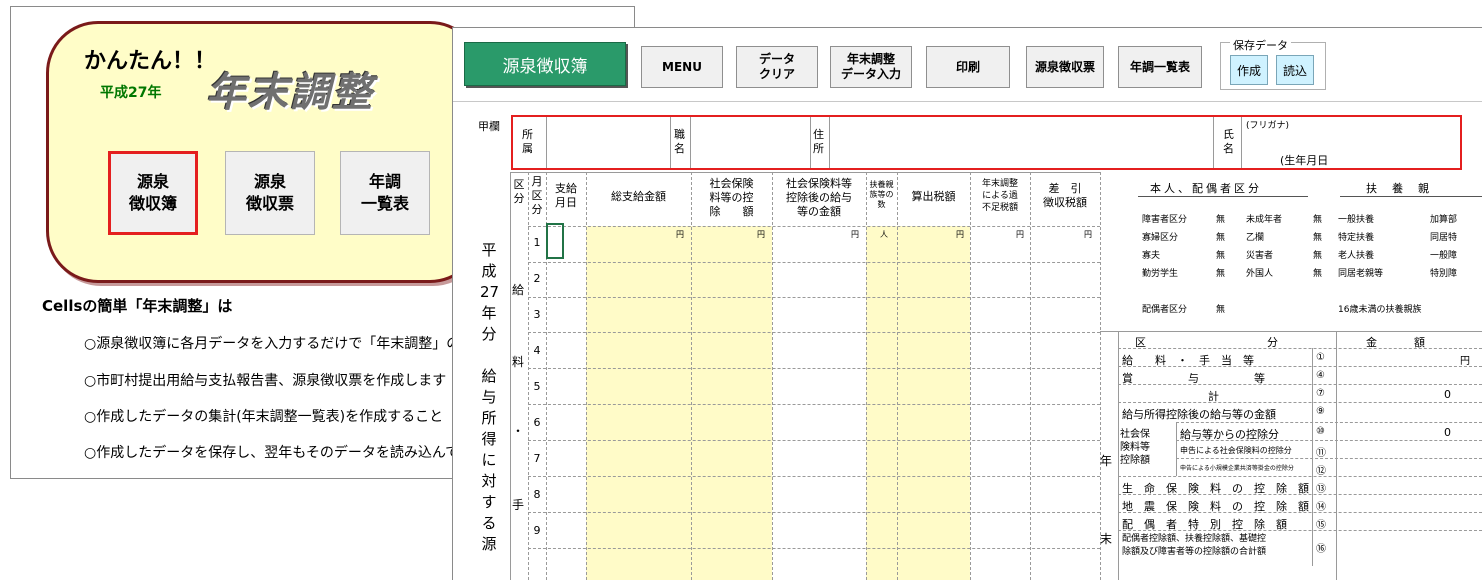 This screenshot has height=580, width=1482. Describe the element at coordinates (1444, 238) in the screenshot. I see `status-label: 同居特` at that location.